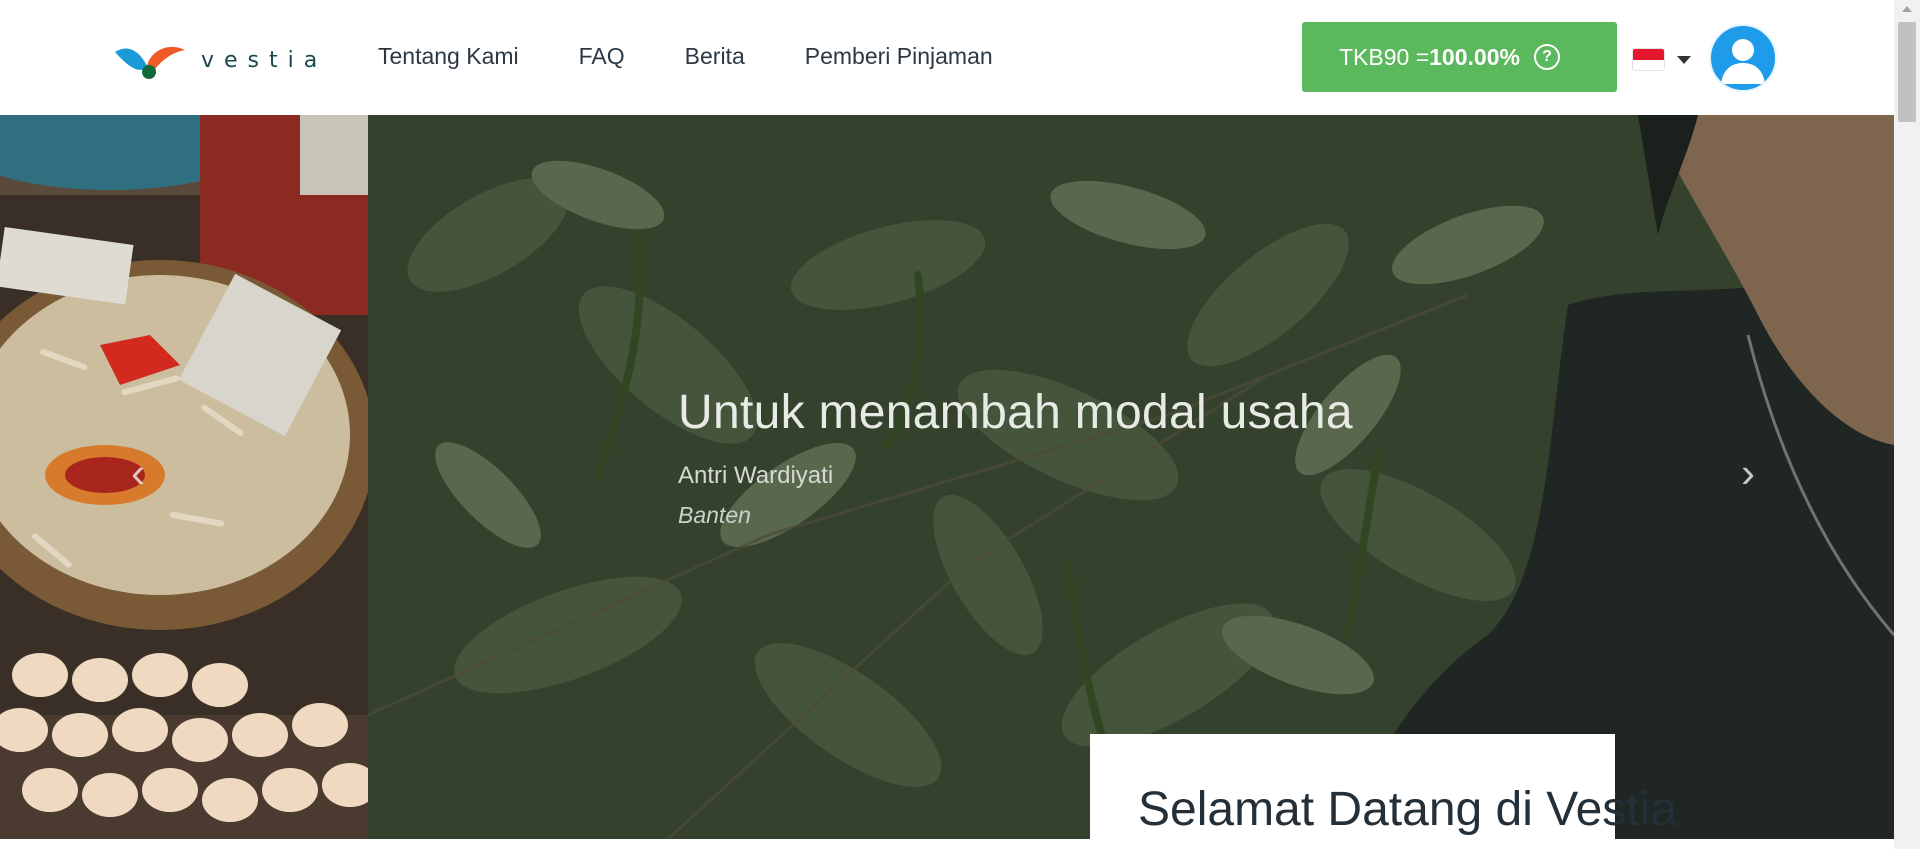  What do you see at coordinates (138, 473) in the screenshot?
I see `chevron-left-icon: ‹` at bounding box center [138, 473].